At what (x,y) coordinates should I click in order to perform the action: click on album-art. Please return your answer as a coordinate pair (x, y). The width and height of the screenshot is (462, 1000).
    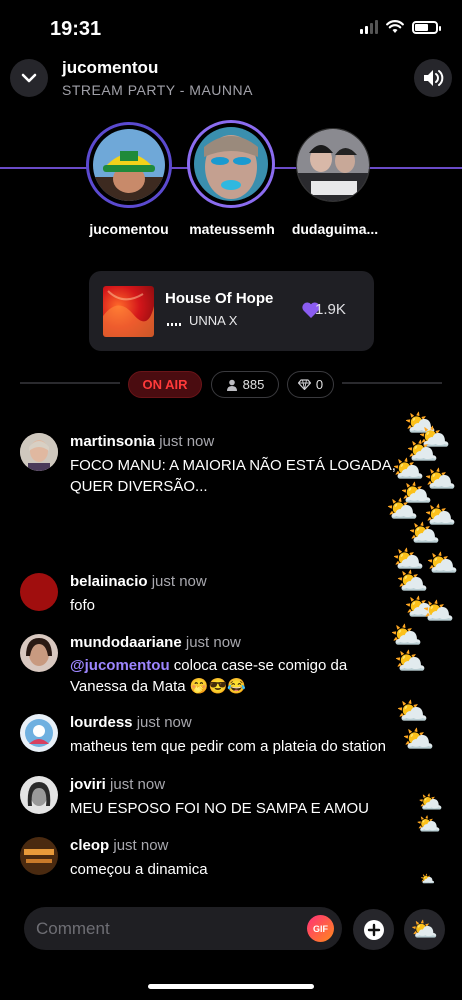
    Looking at the image, I should click on (128, 313).